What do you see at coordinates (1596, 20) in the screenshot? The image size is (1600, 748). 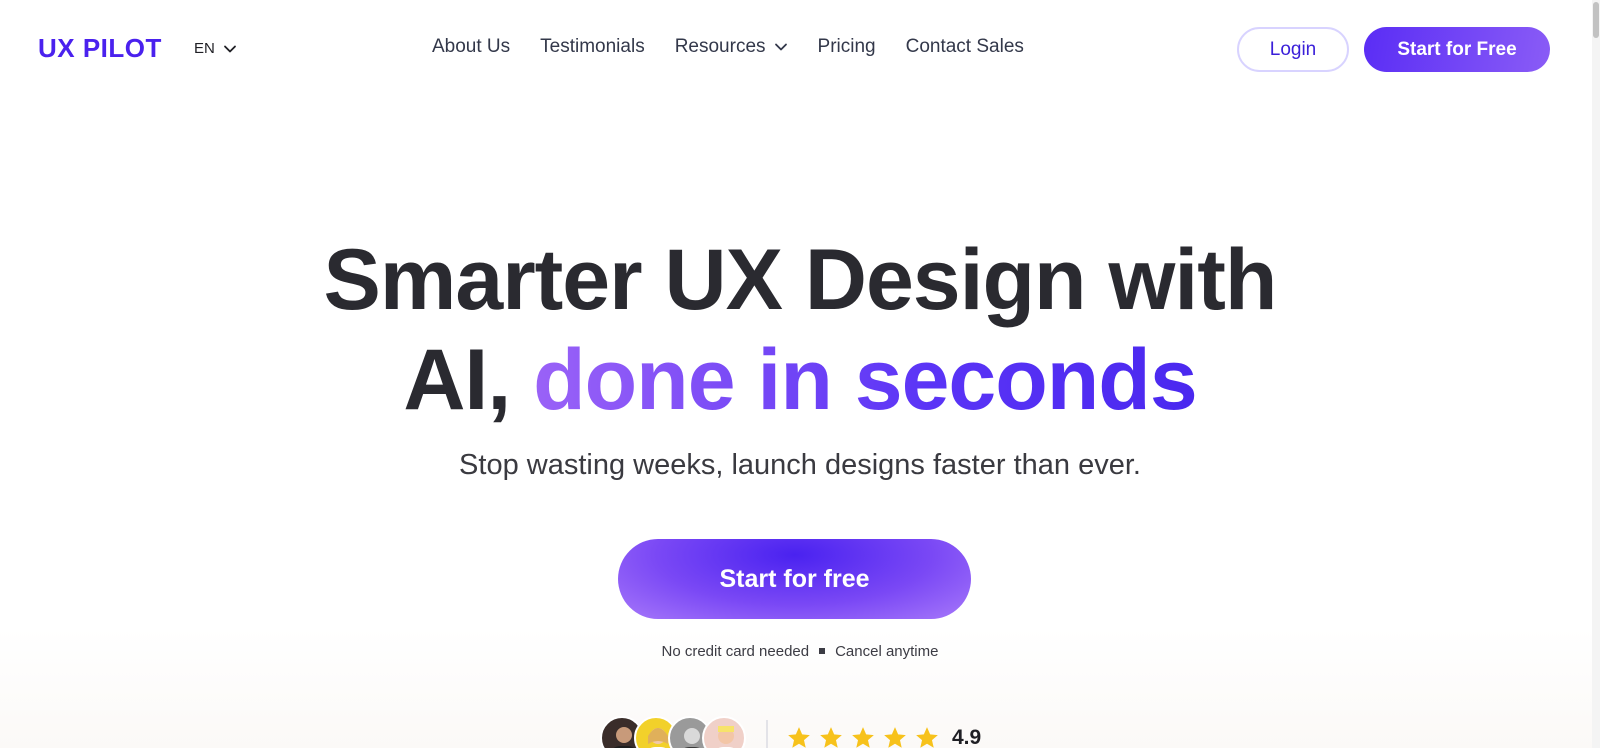 I see `scrollbar-thumb` at bounding box center [1596, 20].